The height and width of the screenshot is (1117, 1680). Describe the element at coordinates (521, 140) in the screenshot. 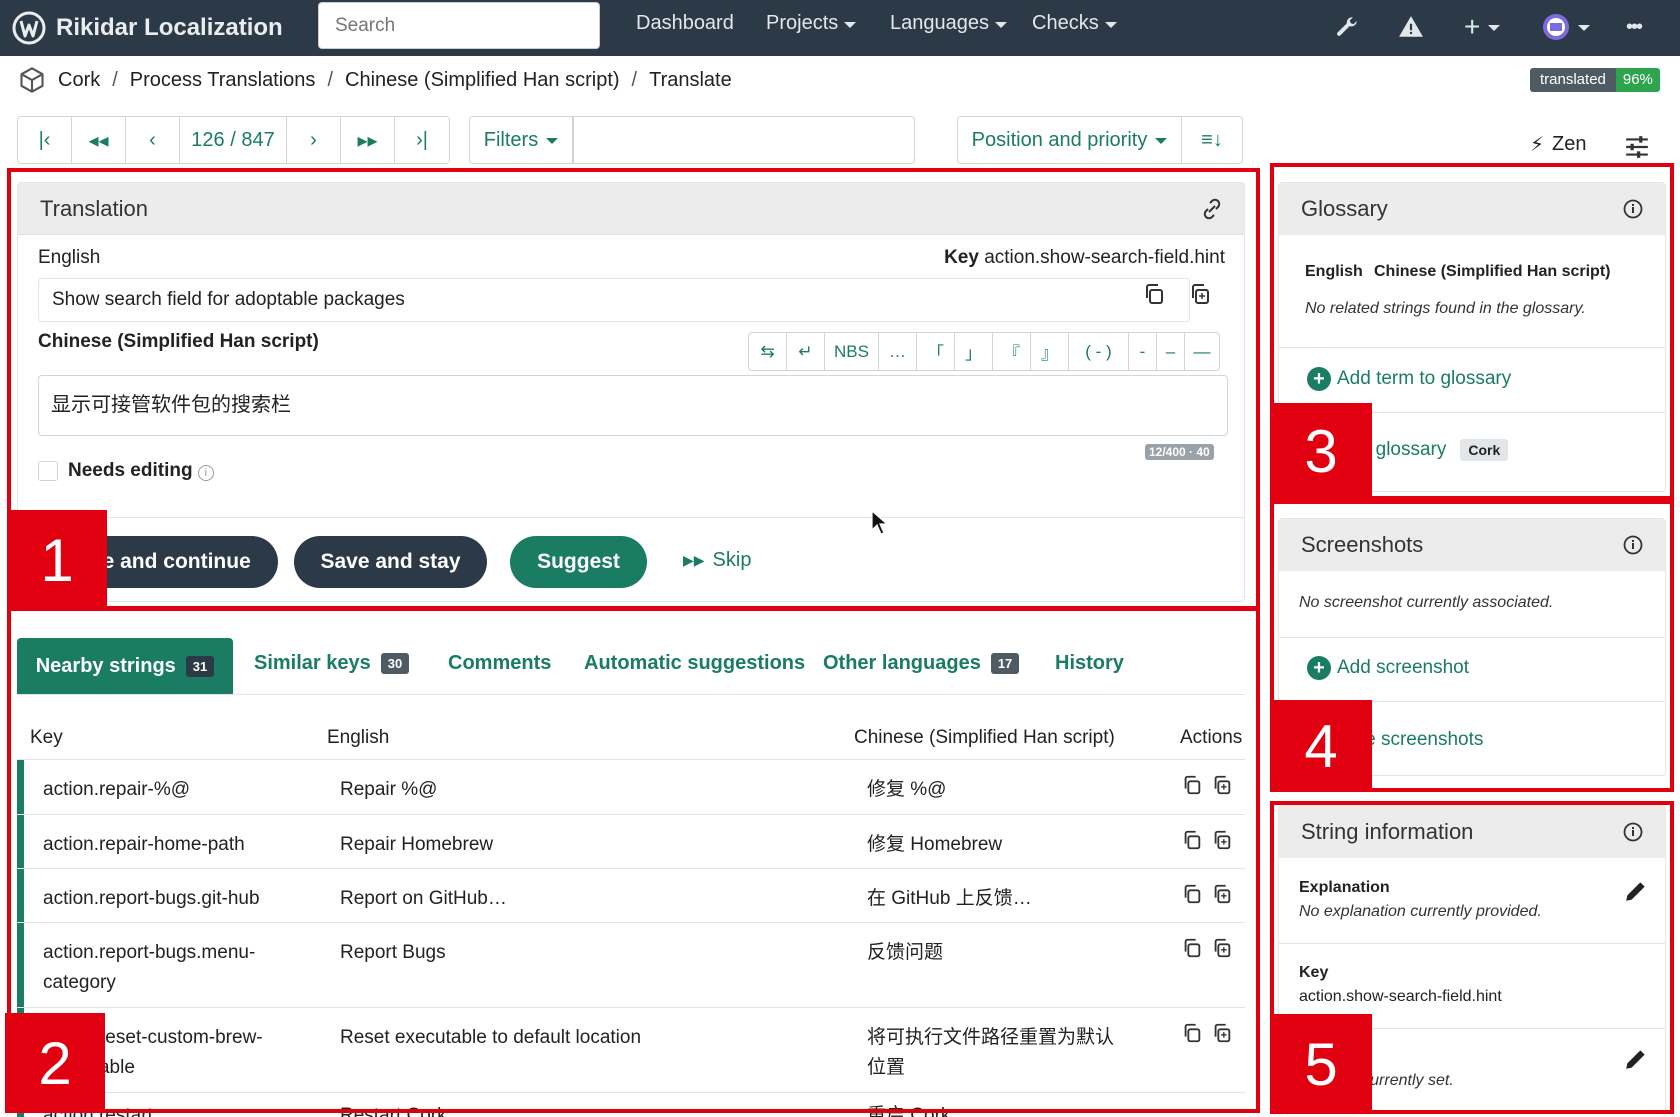

I see `filters-dropdown: Filters` at that location.